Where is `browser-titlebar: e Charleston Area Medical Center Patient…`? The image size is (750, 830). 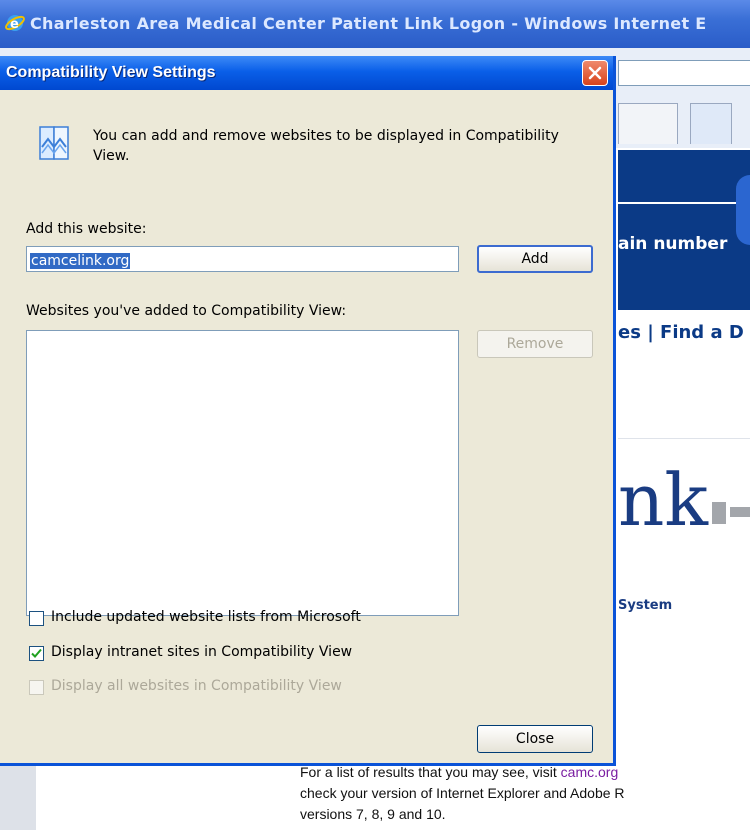
browser-titlebar: e Charleston Area Medical Center Patient… is located at coordinates (375, 24).